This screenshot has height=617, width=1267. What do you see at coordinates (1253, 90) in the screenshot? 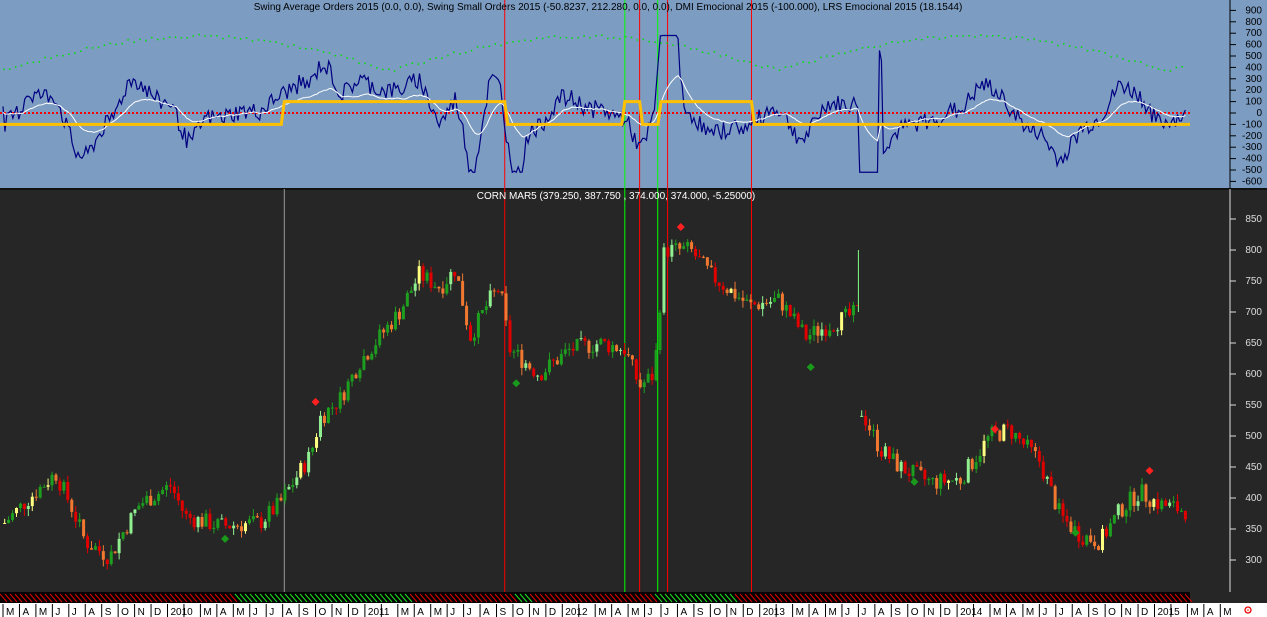
I see `indicator-tick-label: 200` at bounding box center [1253, 90].